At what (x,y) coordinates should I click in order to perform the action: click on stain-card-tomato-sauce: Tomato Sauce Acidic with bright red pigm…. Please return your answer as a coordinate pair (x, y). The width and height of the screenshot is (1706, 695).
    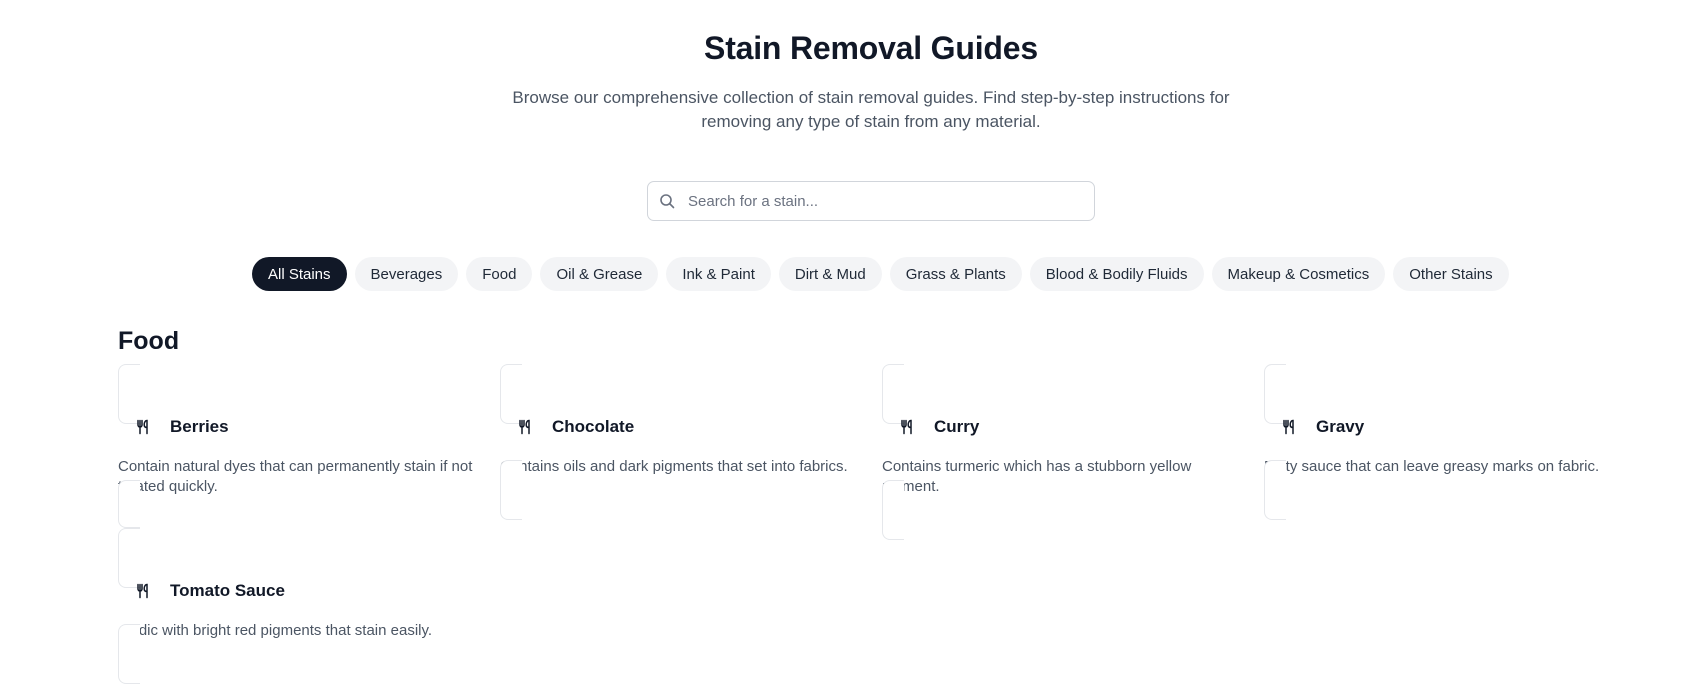
    Looking at the image, I should click on (303, 608).